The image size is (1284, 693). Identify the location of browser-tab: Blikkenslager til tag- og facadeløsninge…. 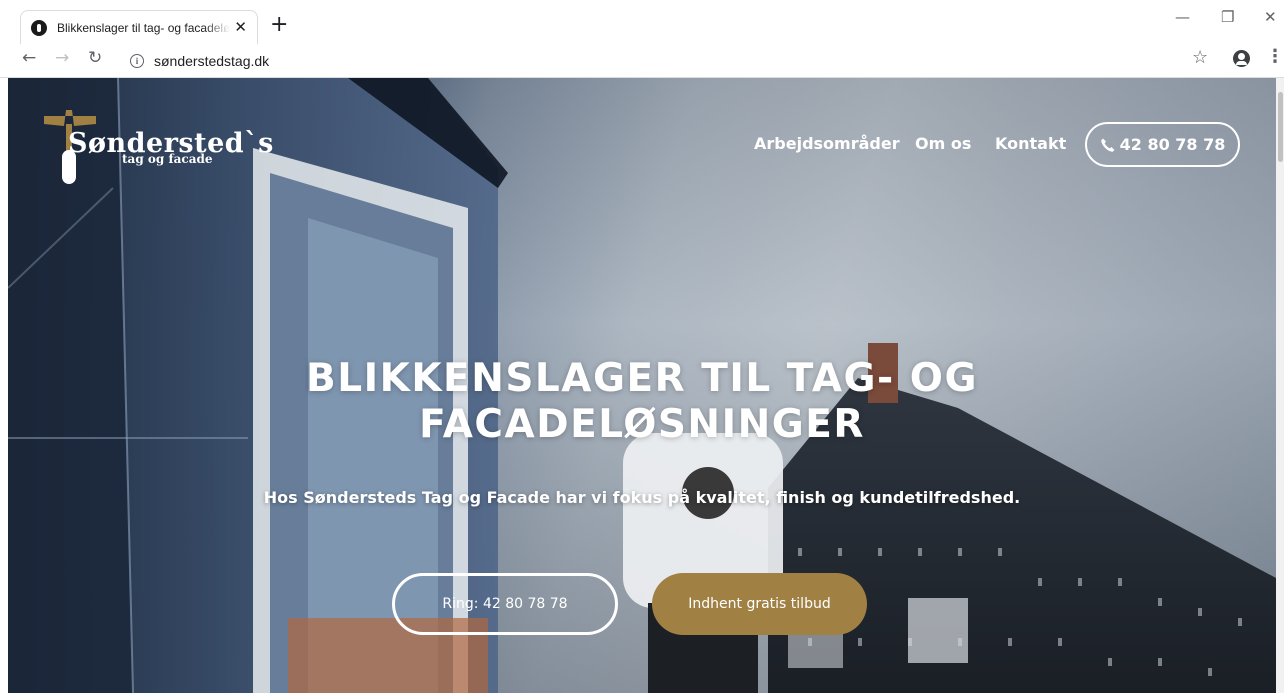
(139, 27).